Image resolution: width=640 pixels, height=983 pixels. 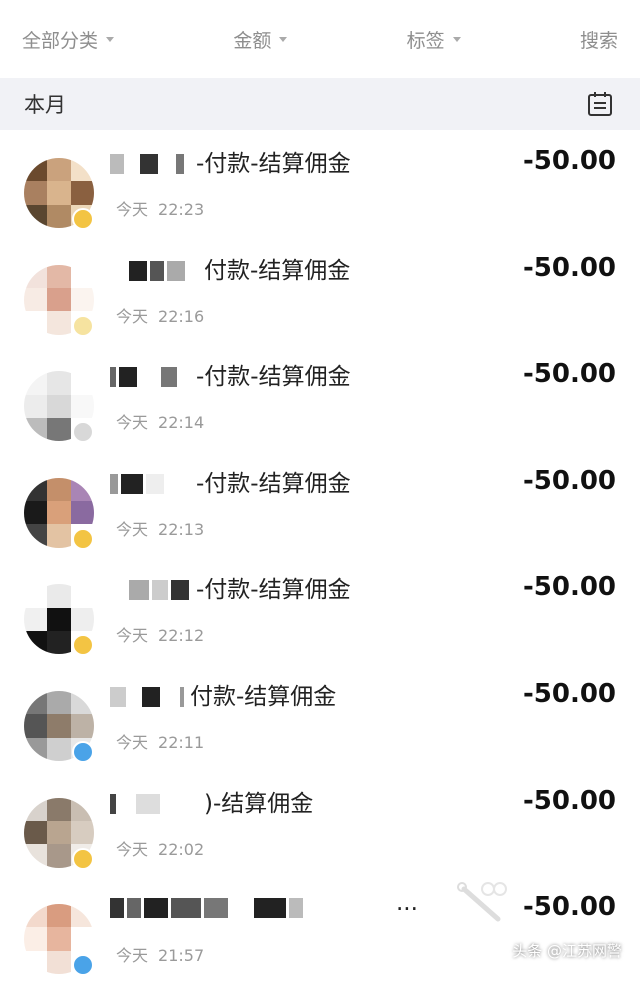 I want to click on transaction-title: )-结算佣金, so click(x=259, y=803).